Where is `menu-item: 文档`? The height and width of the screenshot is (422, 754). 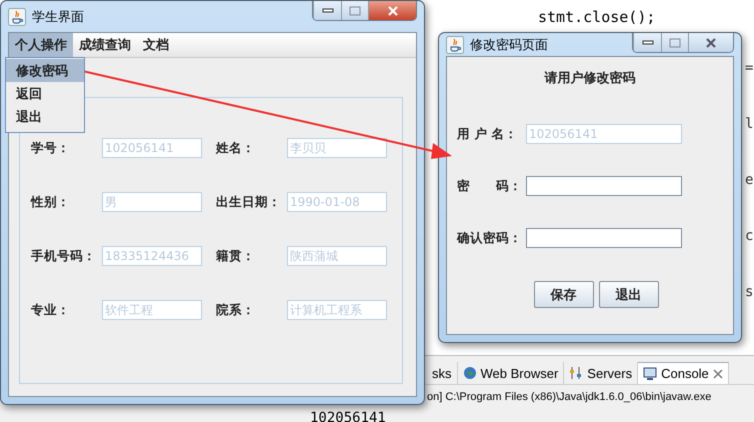 menu-item: 文档 is located at coordinates (156, 45).